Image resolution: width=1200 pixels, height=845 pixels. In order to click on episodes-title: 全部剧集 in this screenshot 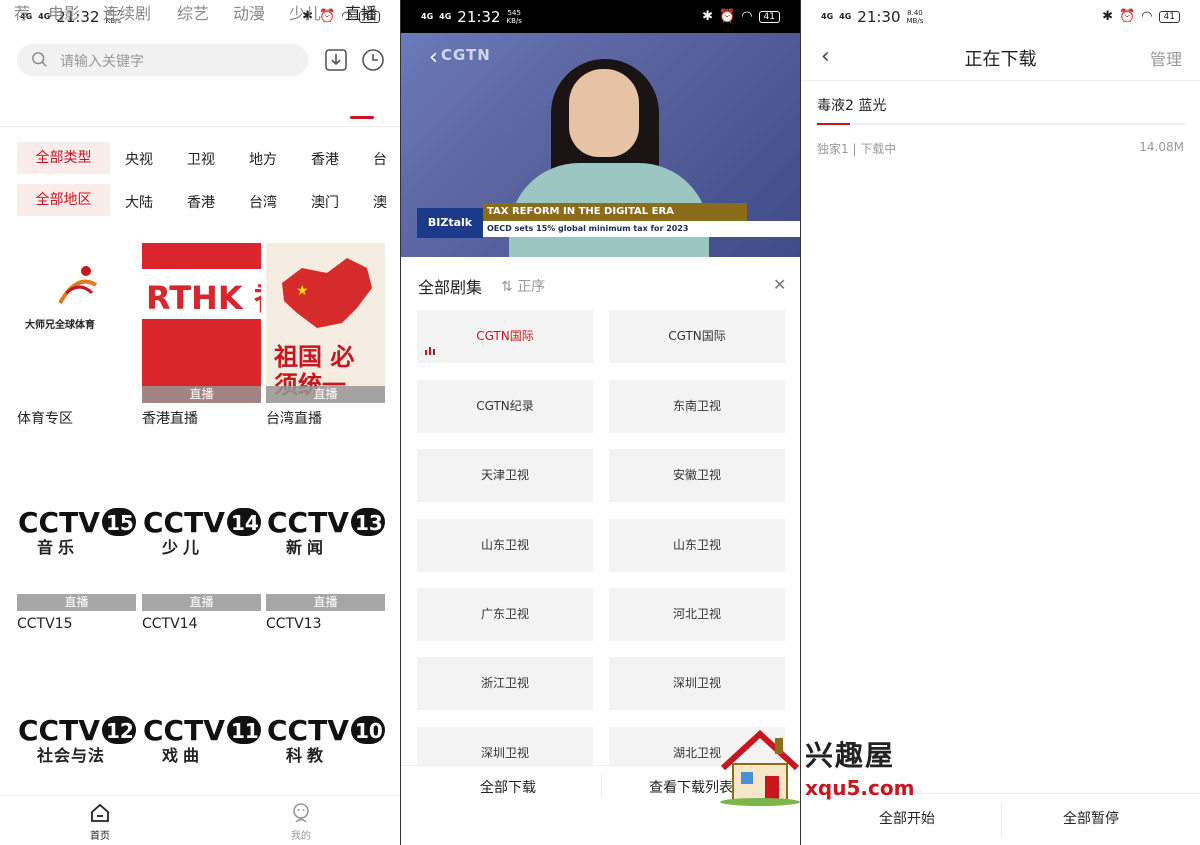, I will do `click(450, 287)`.